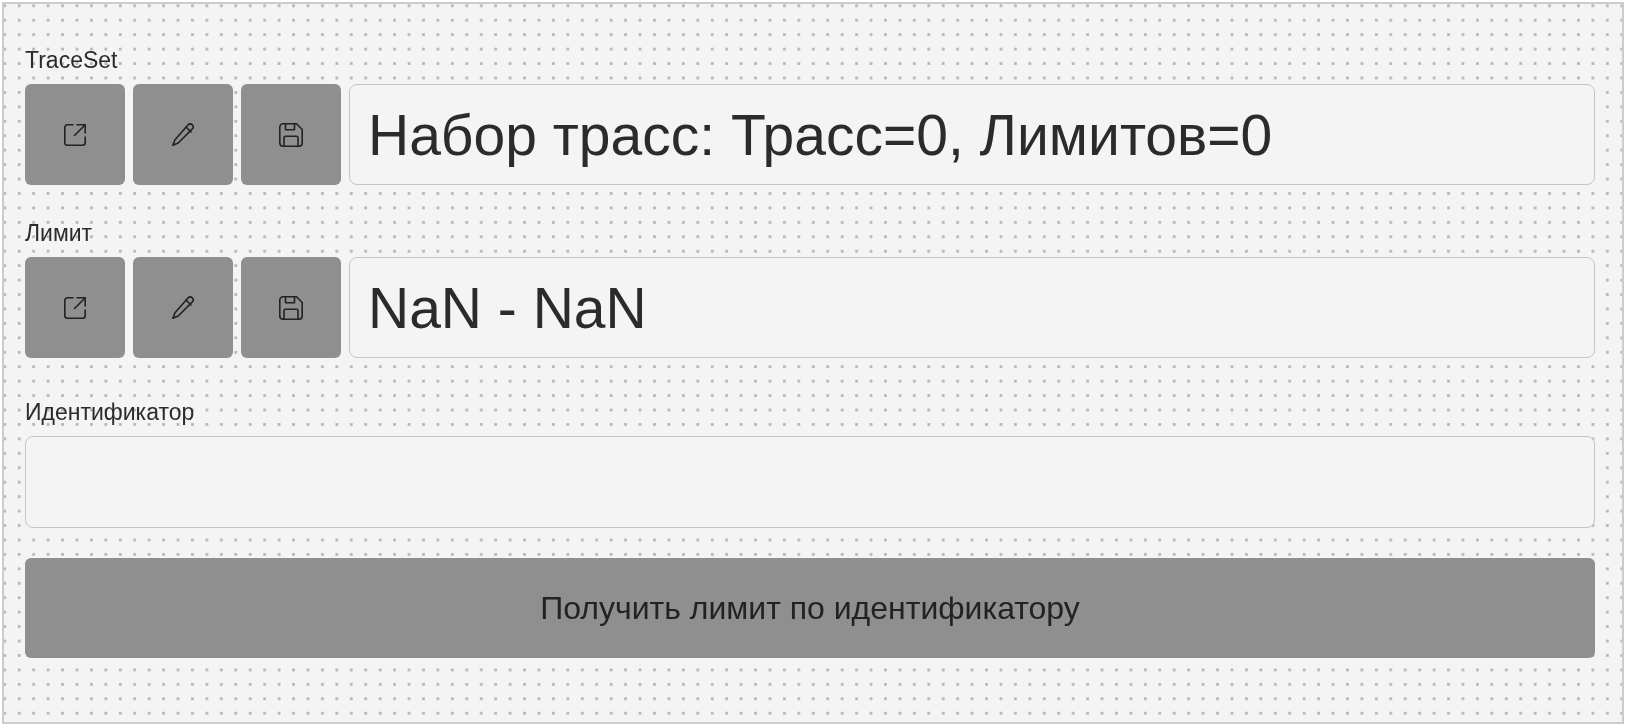  What do you see at coordinates (972, 134) in the screenshot?
I see `value-field: Набор трасс: Трасс=0, Лимитов=0` at bounding box center [972, 134].